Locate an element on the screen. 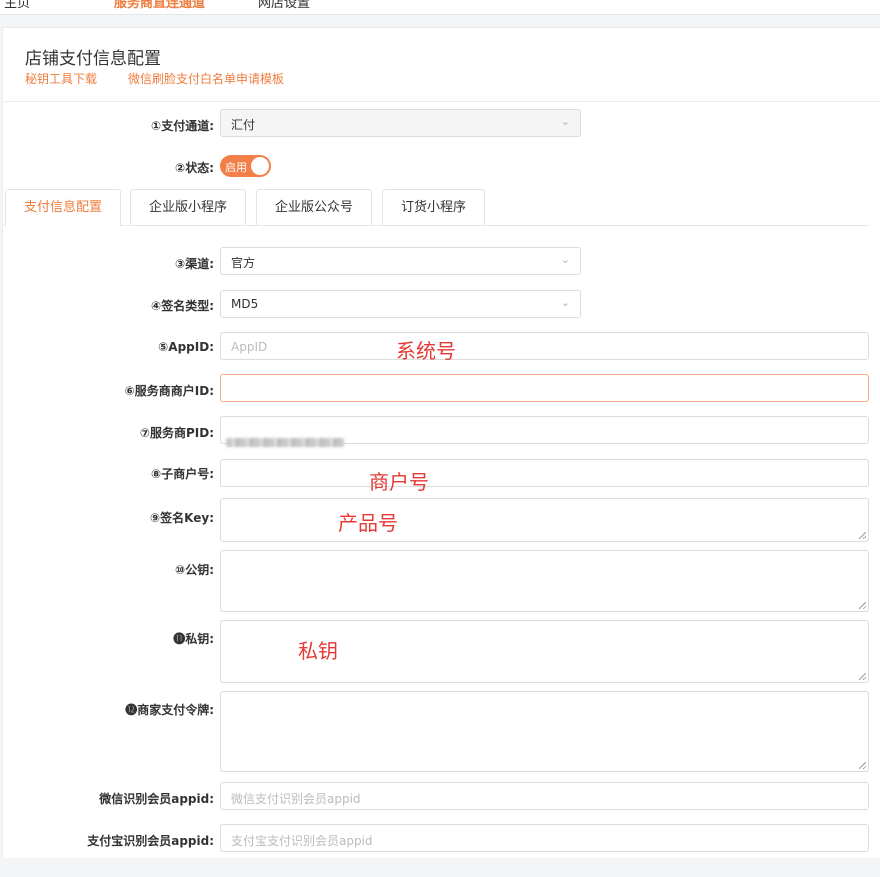 This screenshot has width=880, height=877. channel-label: ①支付通道: is located at coordinates (182, 126).